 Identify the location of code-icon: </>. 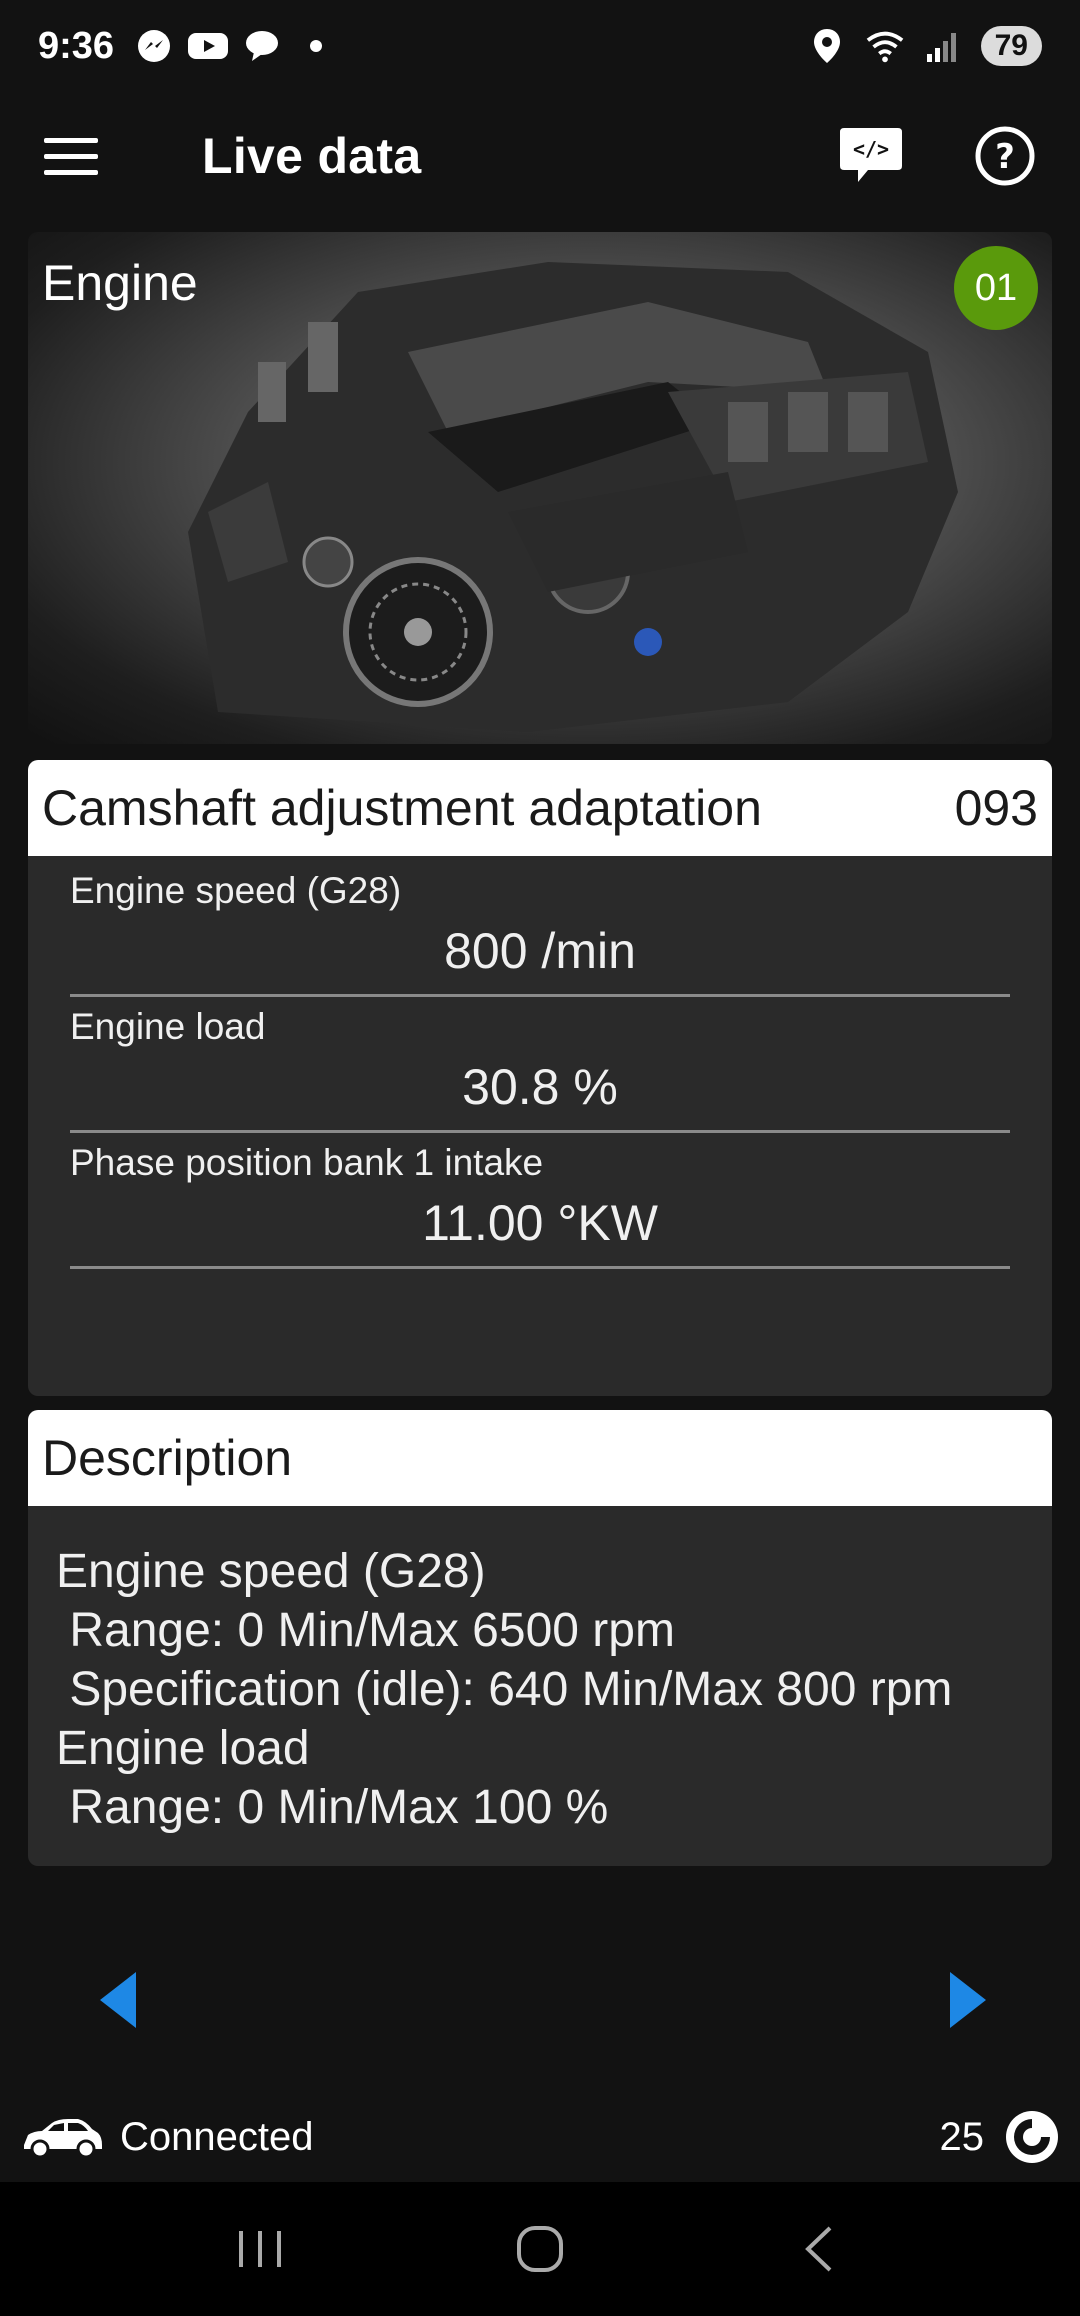
(871, 156).